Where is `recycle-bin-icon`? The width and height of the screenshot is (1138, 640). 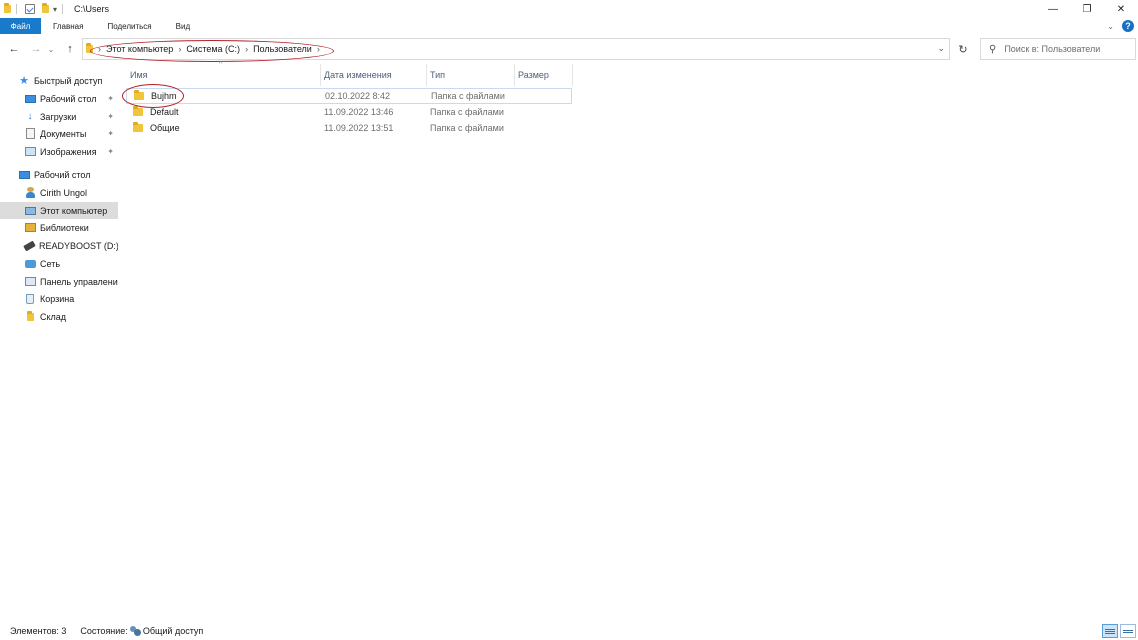 recycle-bin-icon is located at coordinates (30, 299).